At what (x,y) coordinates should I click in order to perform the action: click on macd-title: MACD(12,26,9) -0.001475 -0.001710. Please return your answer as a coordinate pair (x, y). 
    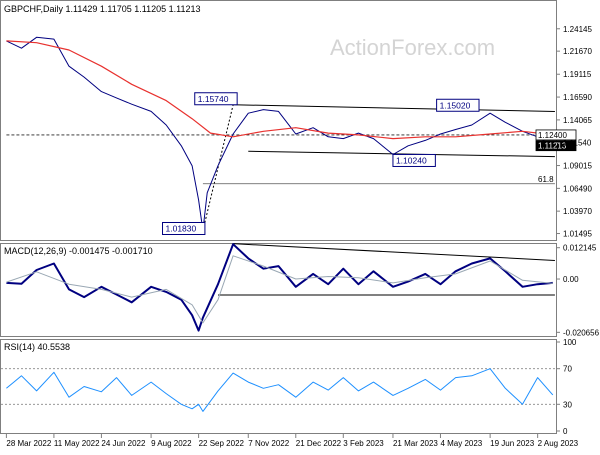
    Looking at the image, I should click on (78, 251).